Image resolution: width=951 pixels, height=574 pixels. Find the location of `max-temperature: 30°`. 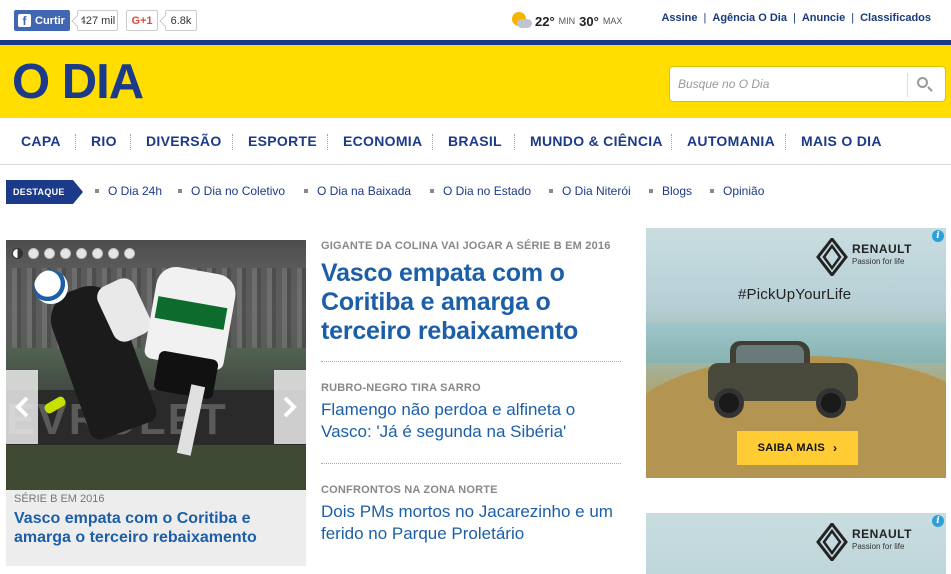

max-temperature: 30° is located at coordinates (589, 21).